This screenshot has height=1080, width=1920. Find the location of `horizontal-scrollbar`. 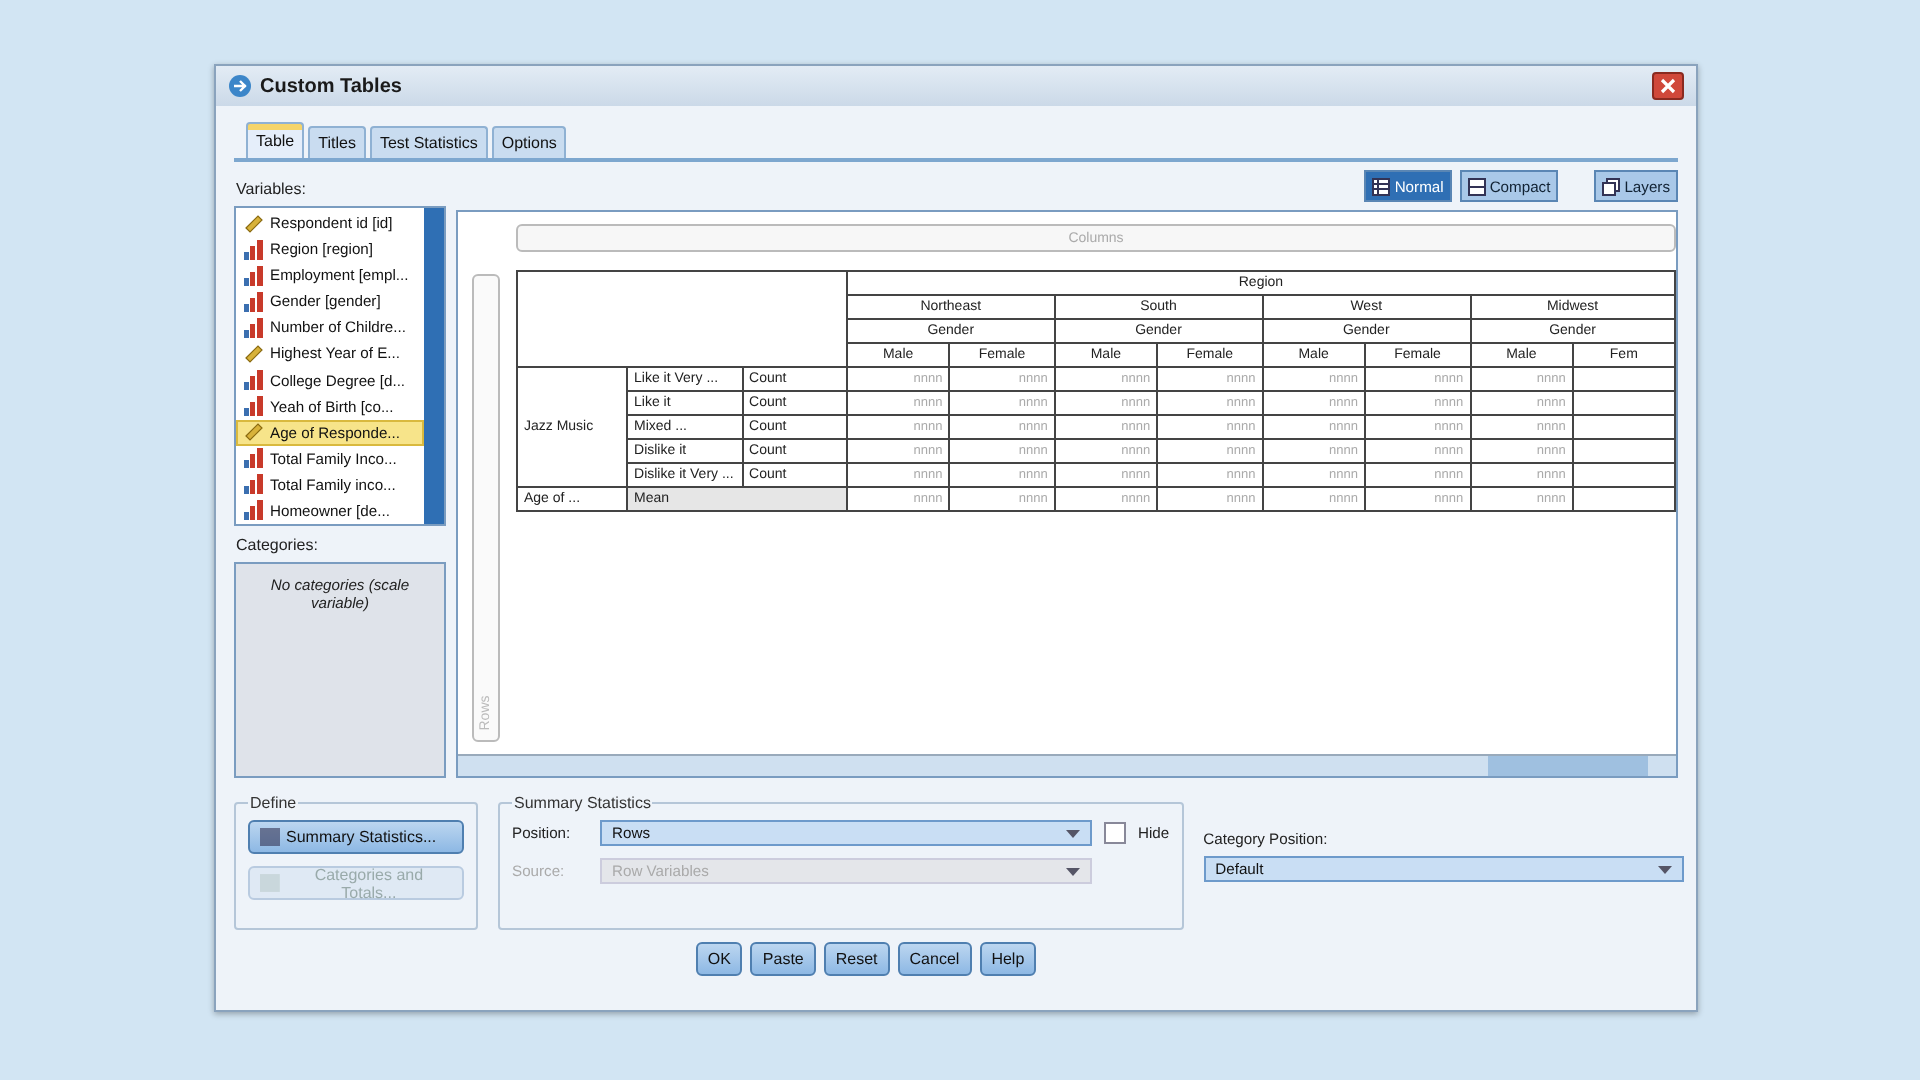

horizontal-scrollbar is located at coordinates (1067, 765).